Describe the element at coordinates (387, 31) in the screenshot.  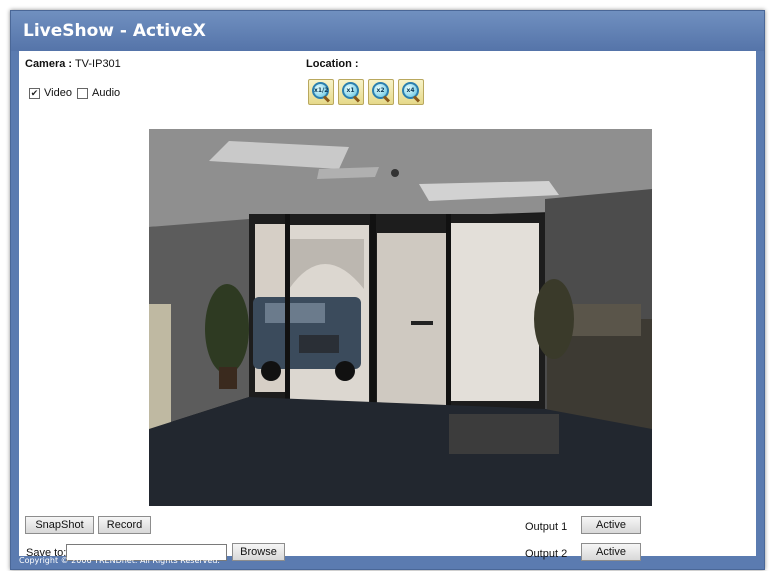
I see `window-title: LiveShow - ActiveX` at that location.